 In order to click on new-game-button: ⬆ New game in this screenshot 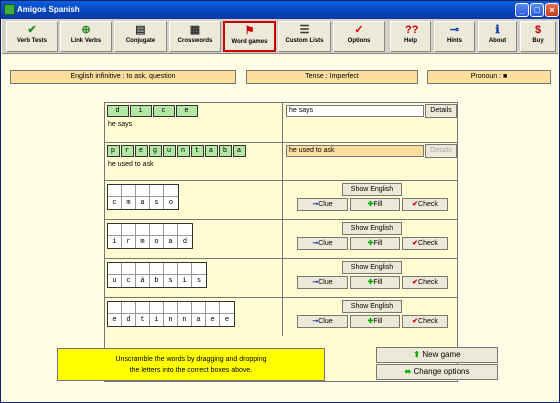, I will do `click(437, 355)`.